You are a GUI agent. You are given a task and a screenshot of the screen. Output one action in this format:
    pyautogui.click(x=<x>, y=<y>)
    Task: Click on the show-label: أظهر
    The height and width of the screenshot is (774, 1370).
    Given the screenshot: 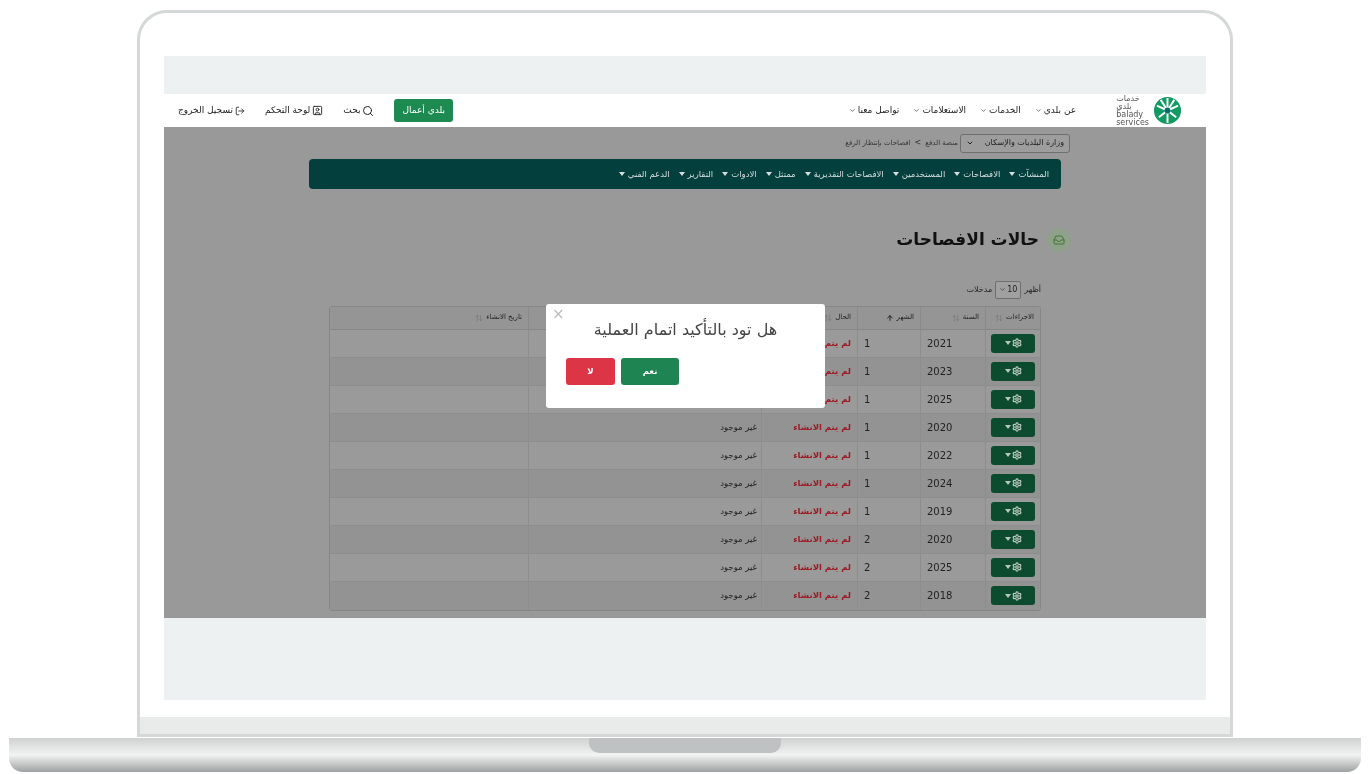 What is the action you would take?
    pyautogui.click(x=1032, y=289)
    